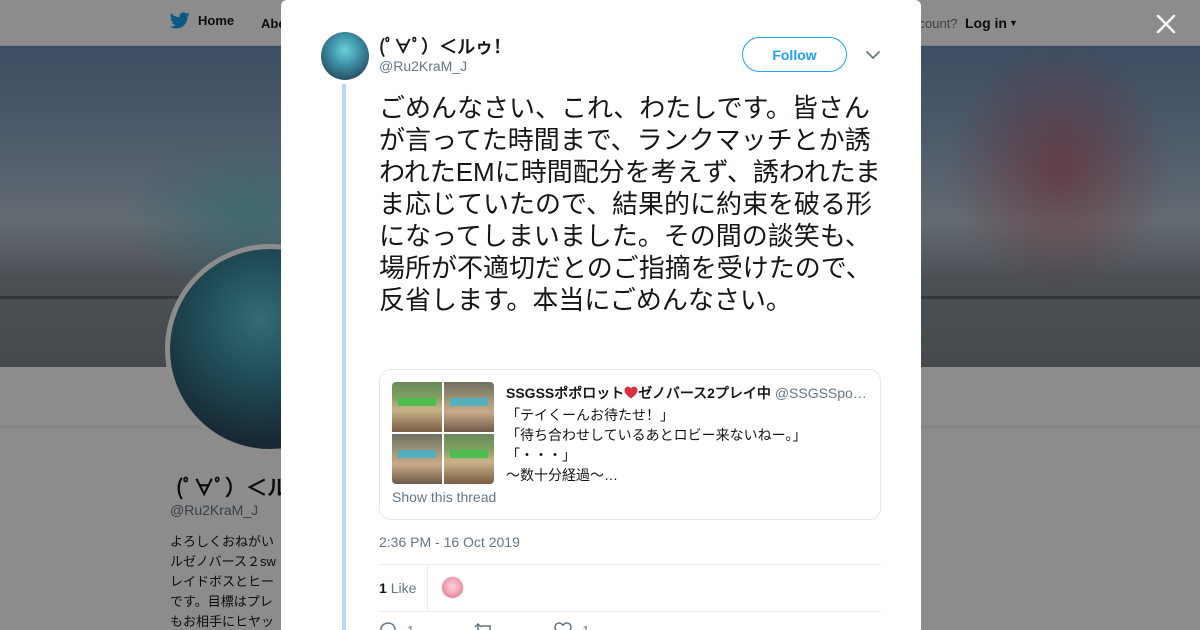 The image size is (1200, 630). I want to click on retweet-button, so click(484, 626).